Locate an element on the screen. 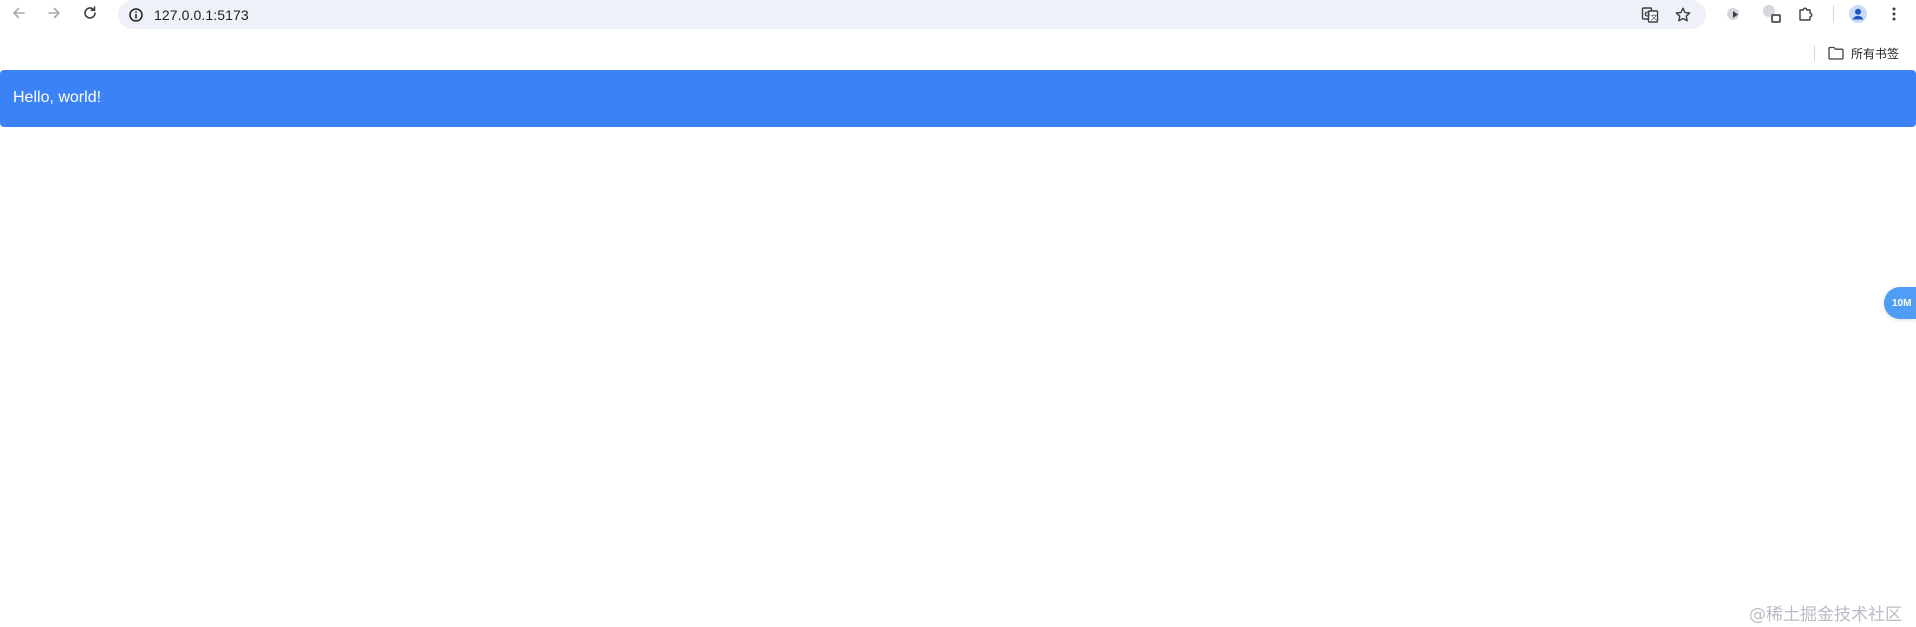 This screenshot has width=1916, height=627. site-info-button is located at coordinates (136, 15).